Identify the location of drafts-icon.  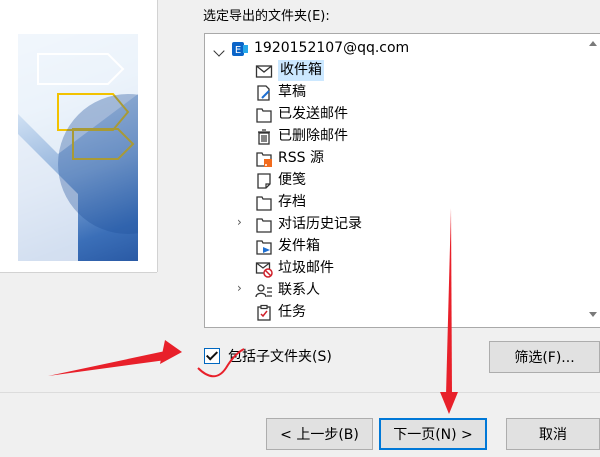
(264, 93).